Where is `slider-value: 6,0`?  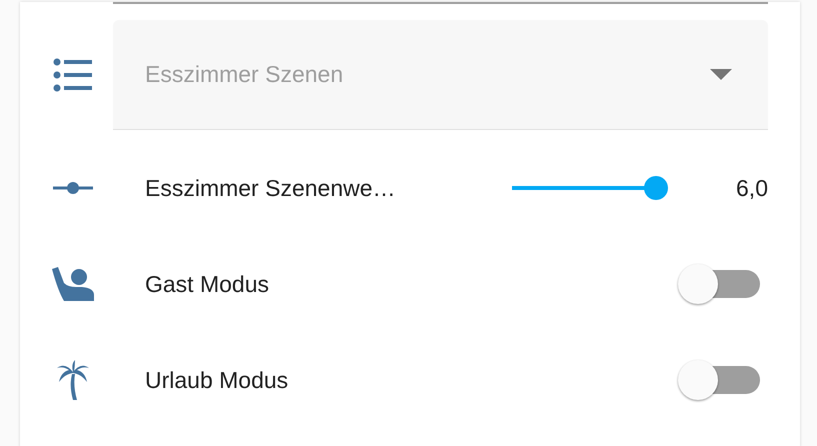 slider-value: 6,0 is located at coordinates (752, 188).